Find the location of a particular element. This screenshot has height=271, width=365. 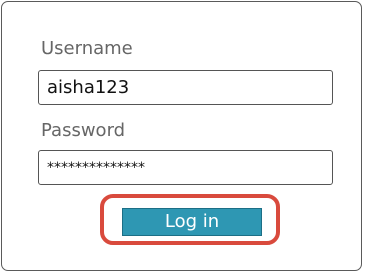

username-field is located at coordinates (185, 87).